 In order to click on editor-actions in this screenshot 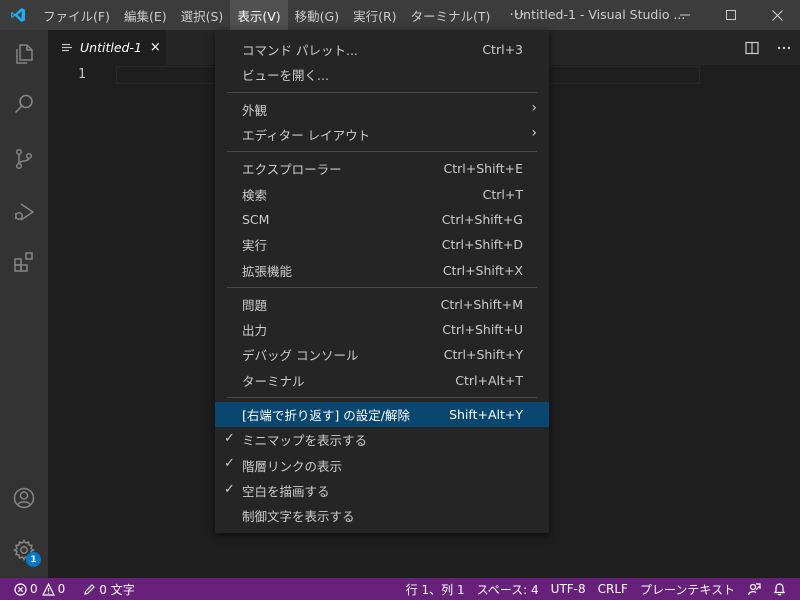, I will do `click(768, 47)`.